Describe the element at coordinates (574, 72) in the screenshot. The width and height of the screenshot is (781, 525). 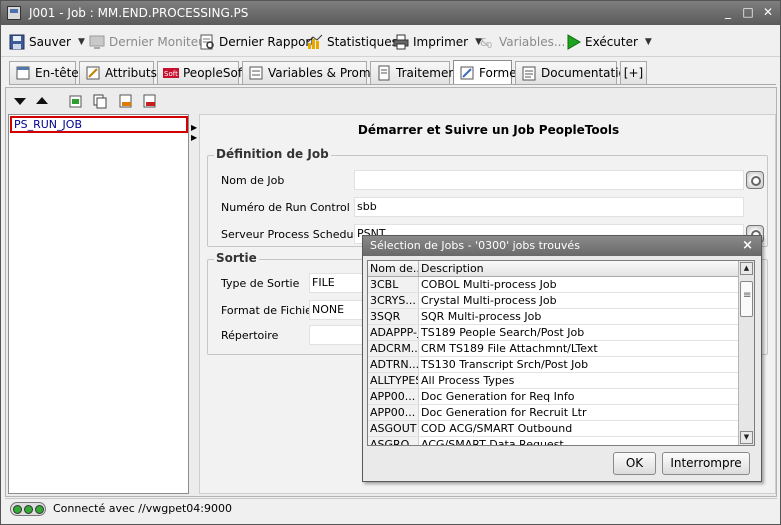
I see `tab-documentation: Documentation` at that location.